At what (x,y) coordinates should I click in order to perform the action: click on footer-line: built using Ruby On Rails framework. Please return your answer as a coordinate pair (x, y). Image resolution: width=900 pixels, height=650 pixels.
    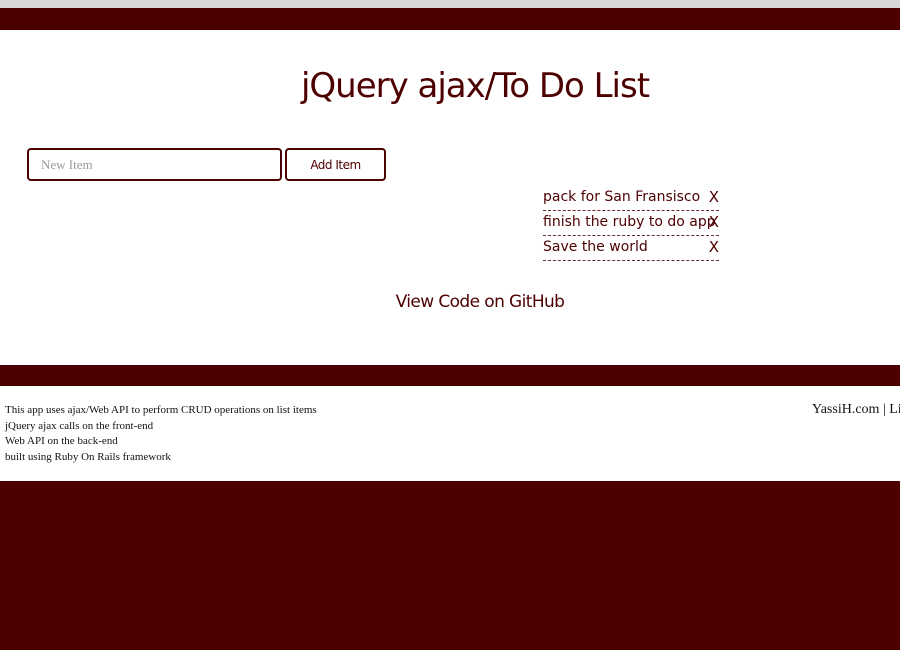
    Looking at the image, I should click on (88, 456).